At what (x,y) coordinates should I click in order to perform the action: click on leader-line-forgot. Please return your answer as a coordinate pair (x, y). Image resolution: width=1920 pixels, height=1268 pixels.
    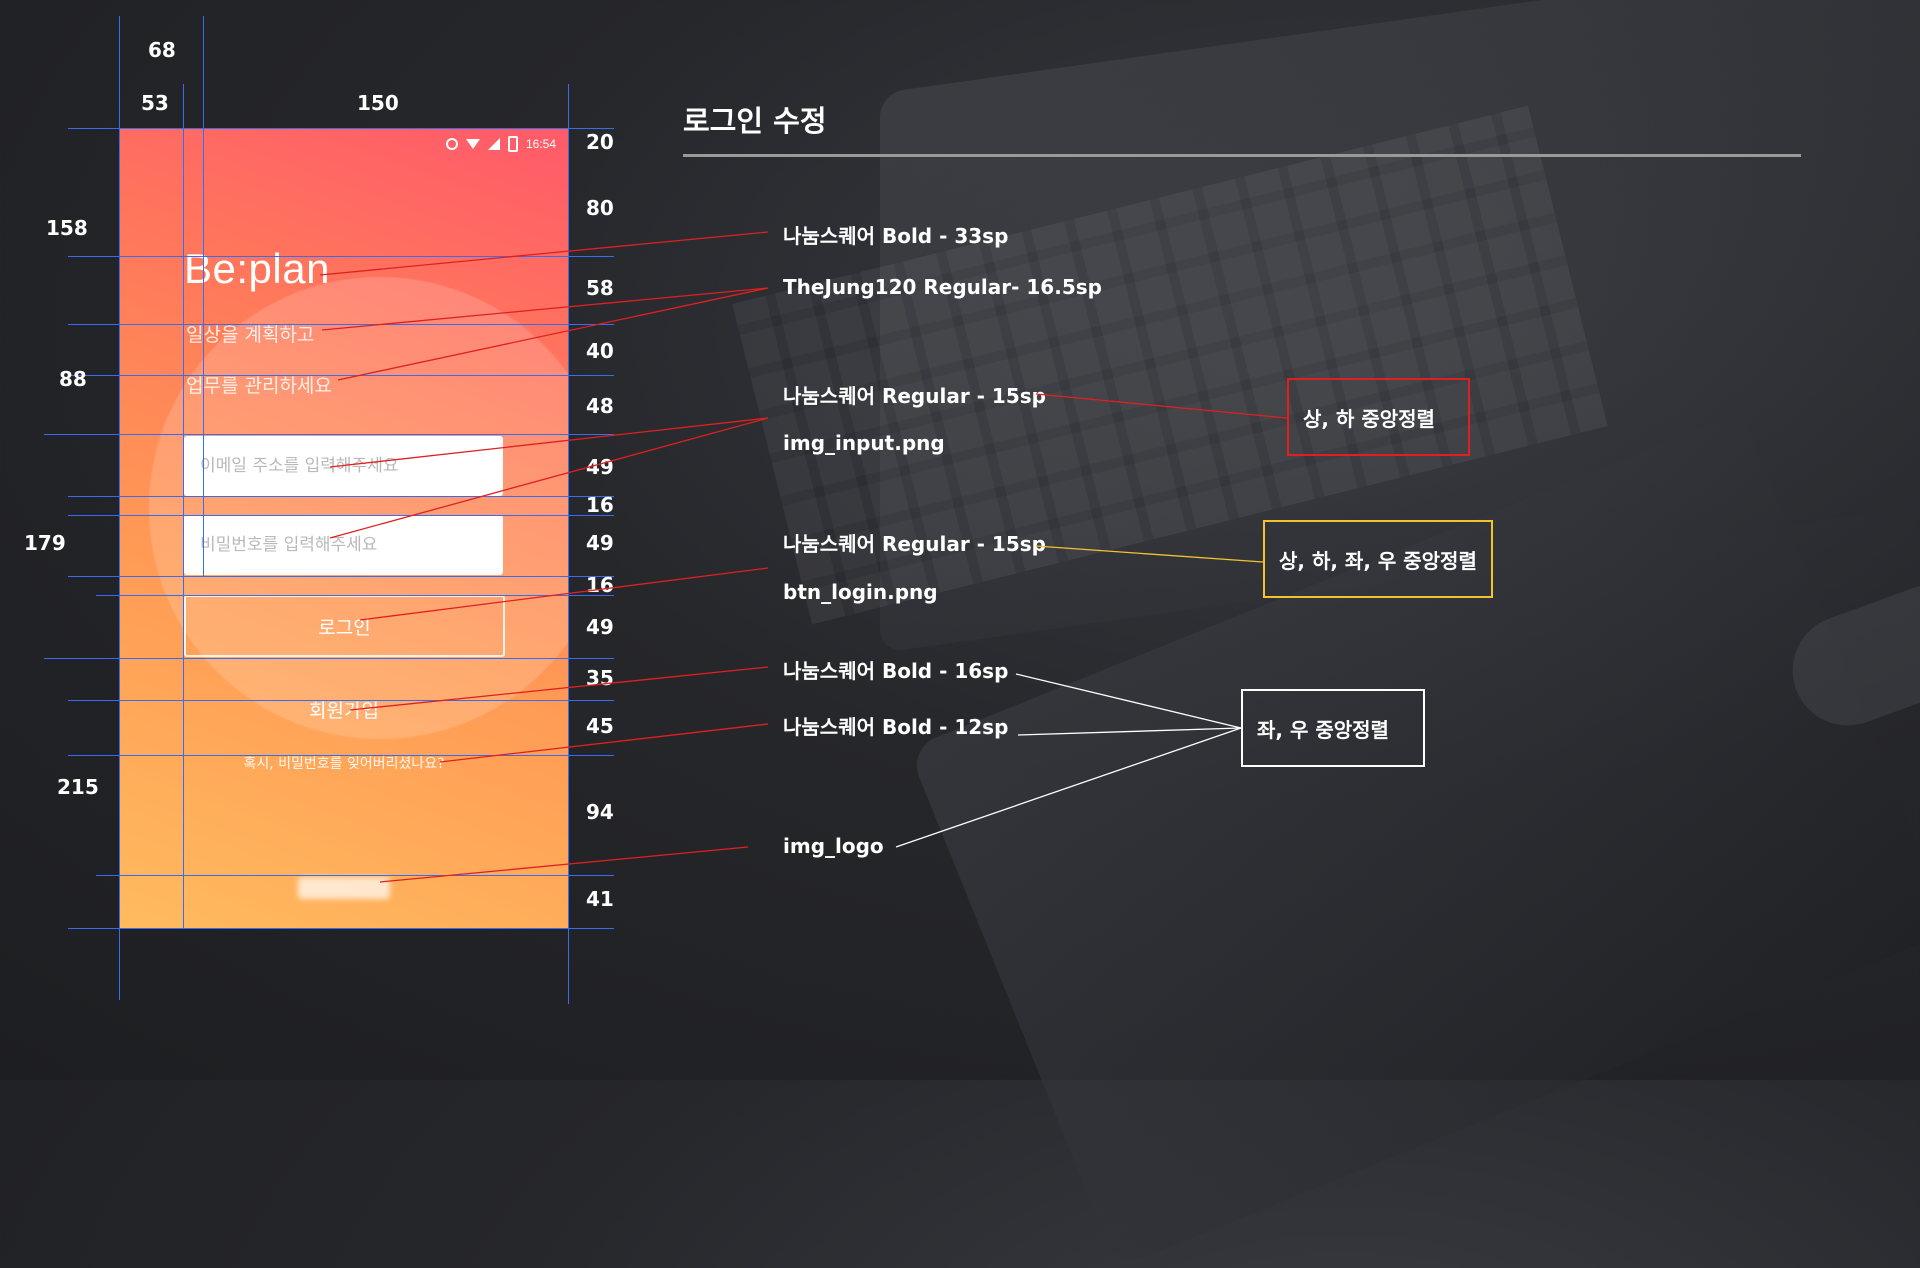
    Looking at the image, I should click on (604, 743).